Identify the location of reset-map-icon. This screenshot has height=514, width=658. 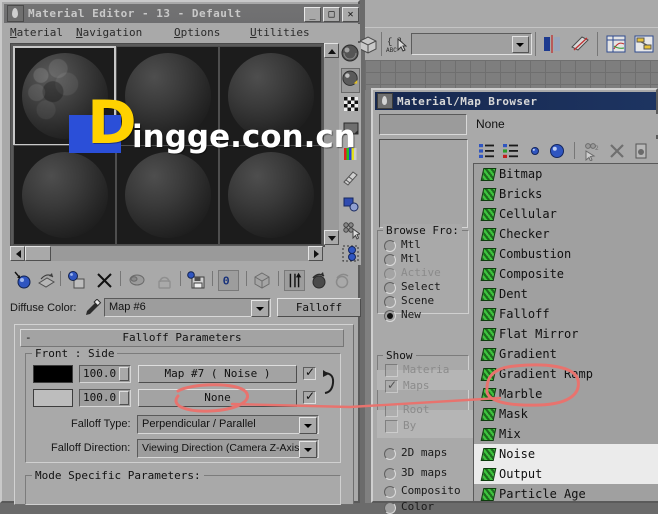
(104, 280).